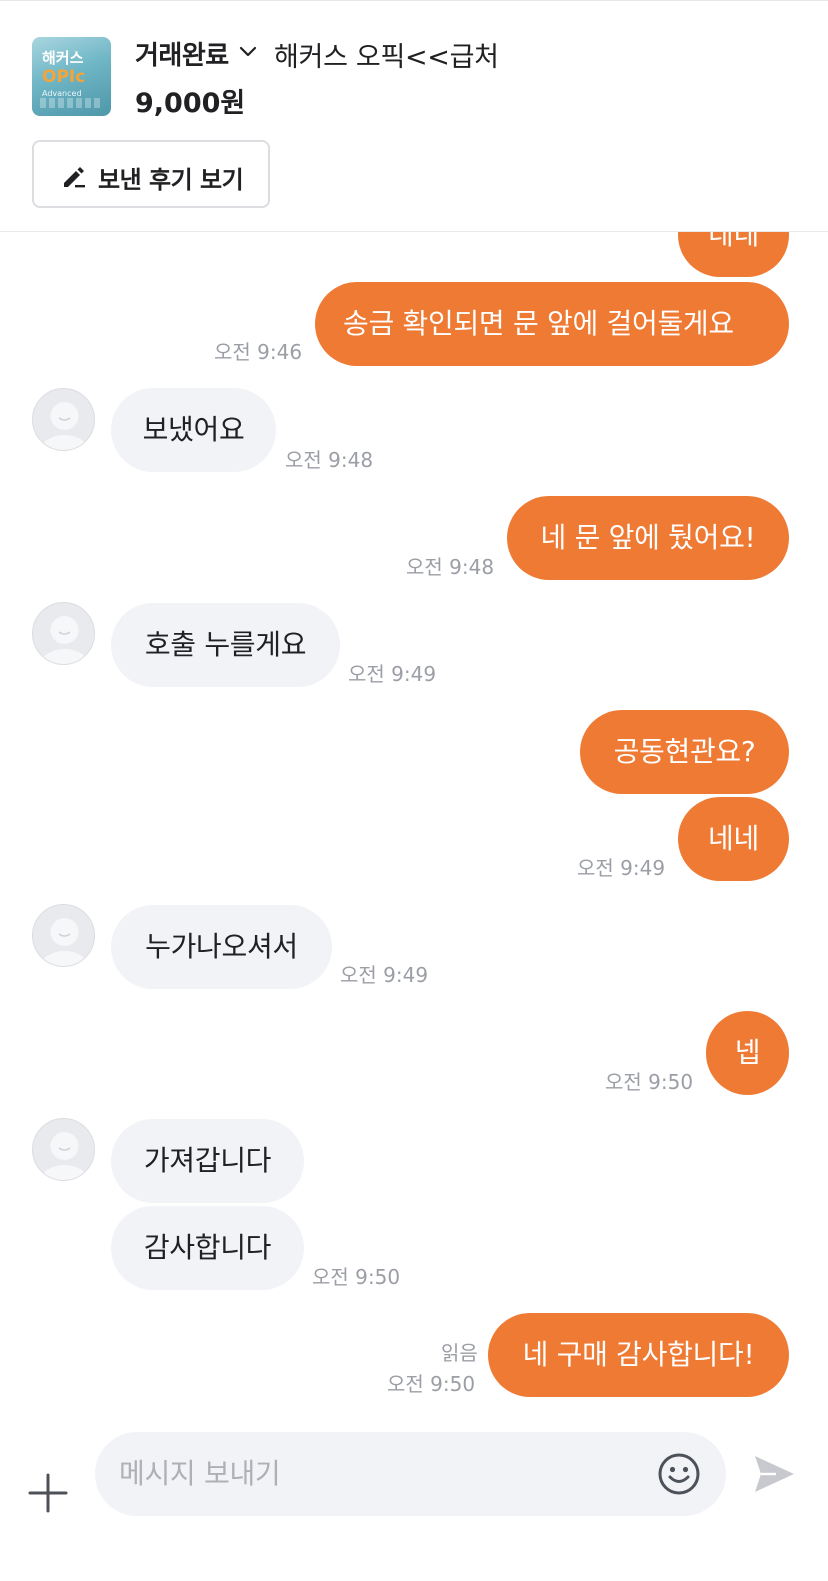 The width and height of the screenshot is (828, 1581). I want to click on thumbnail-decoration, so click(71, 103).